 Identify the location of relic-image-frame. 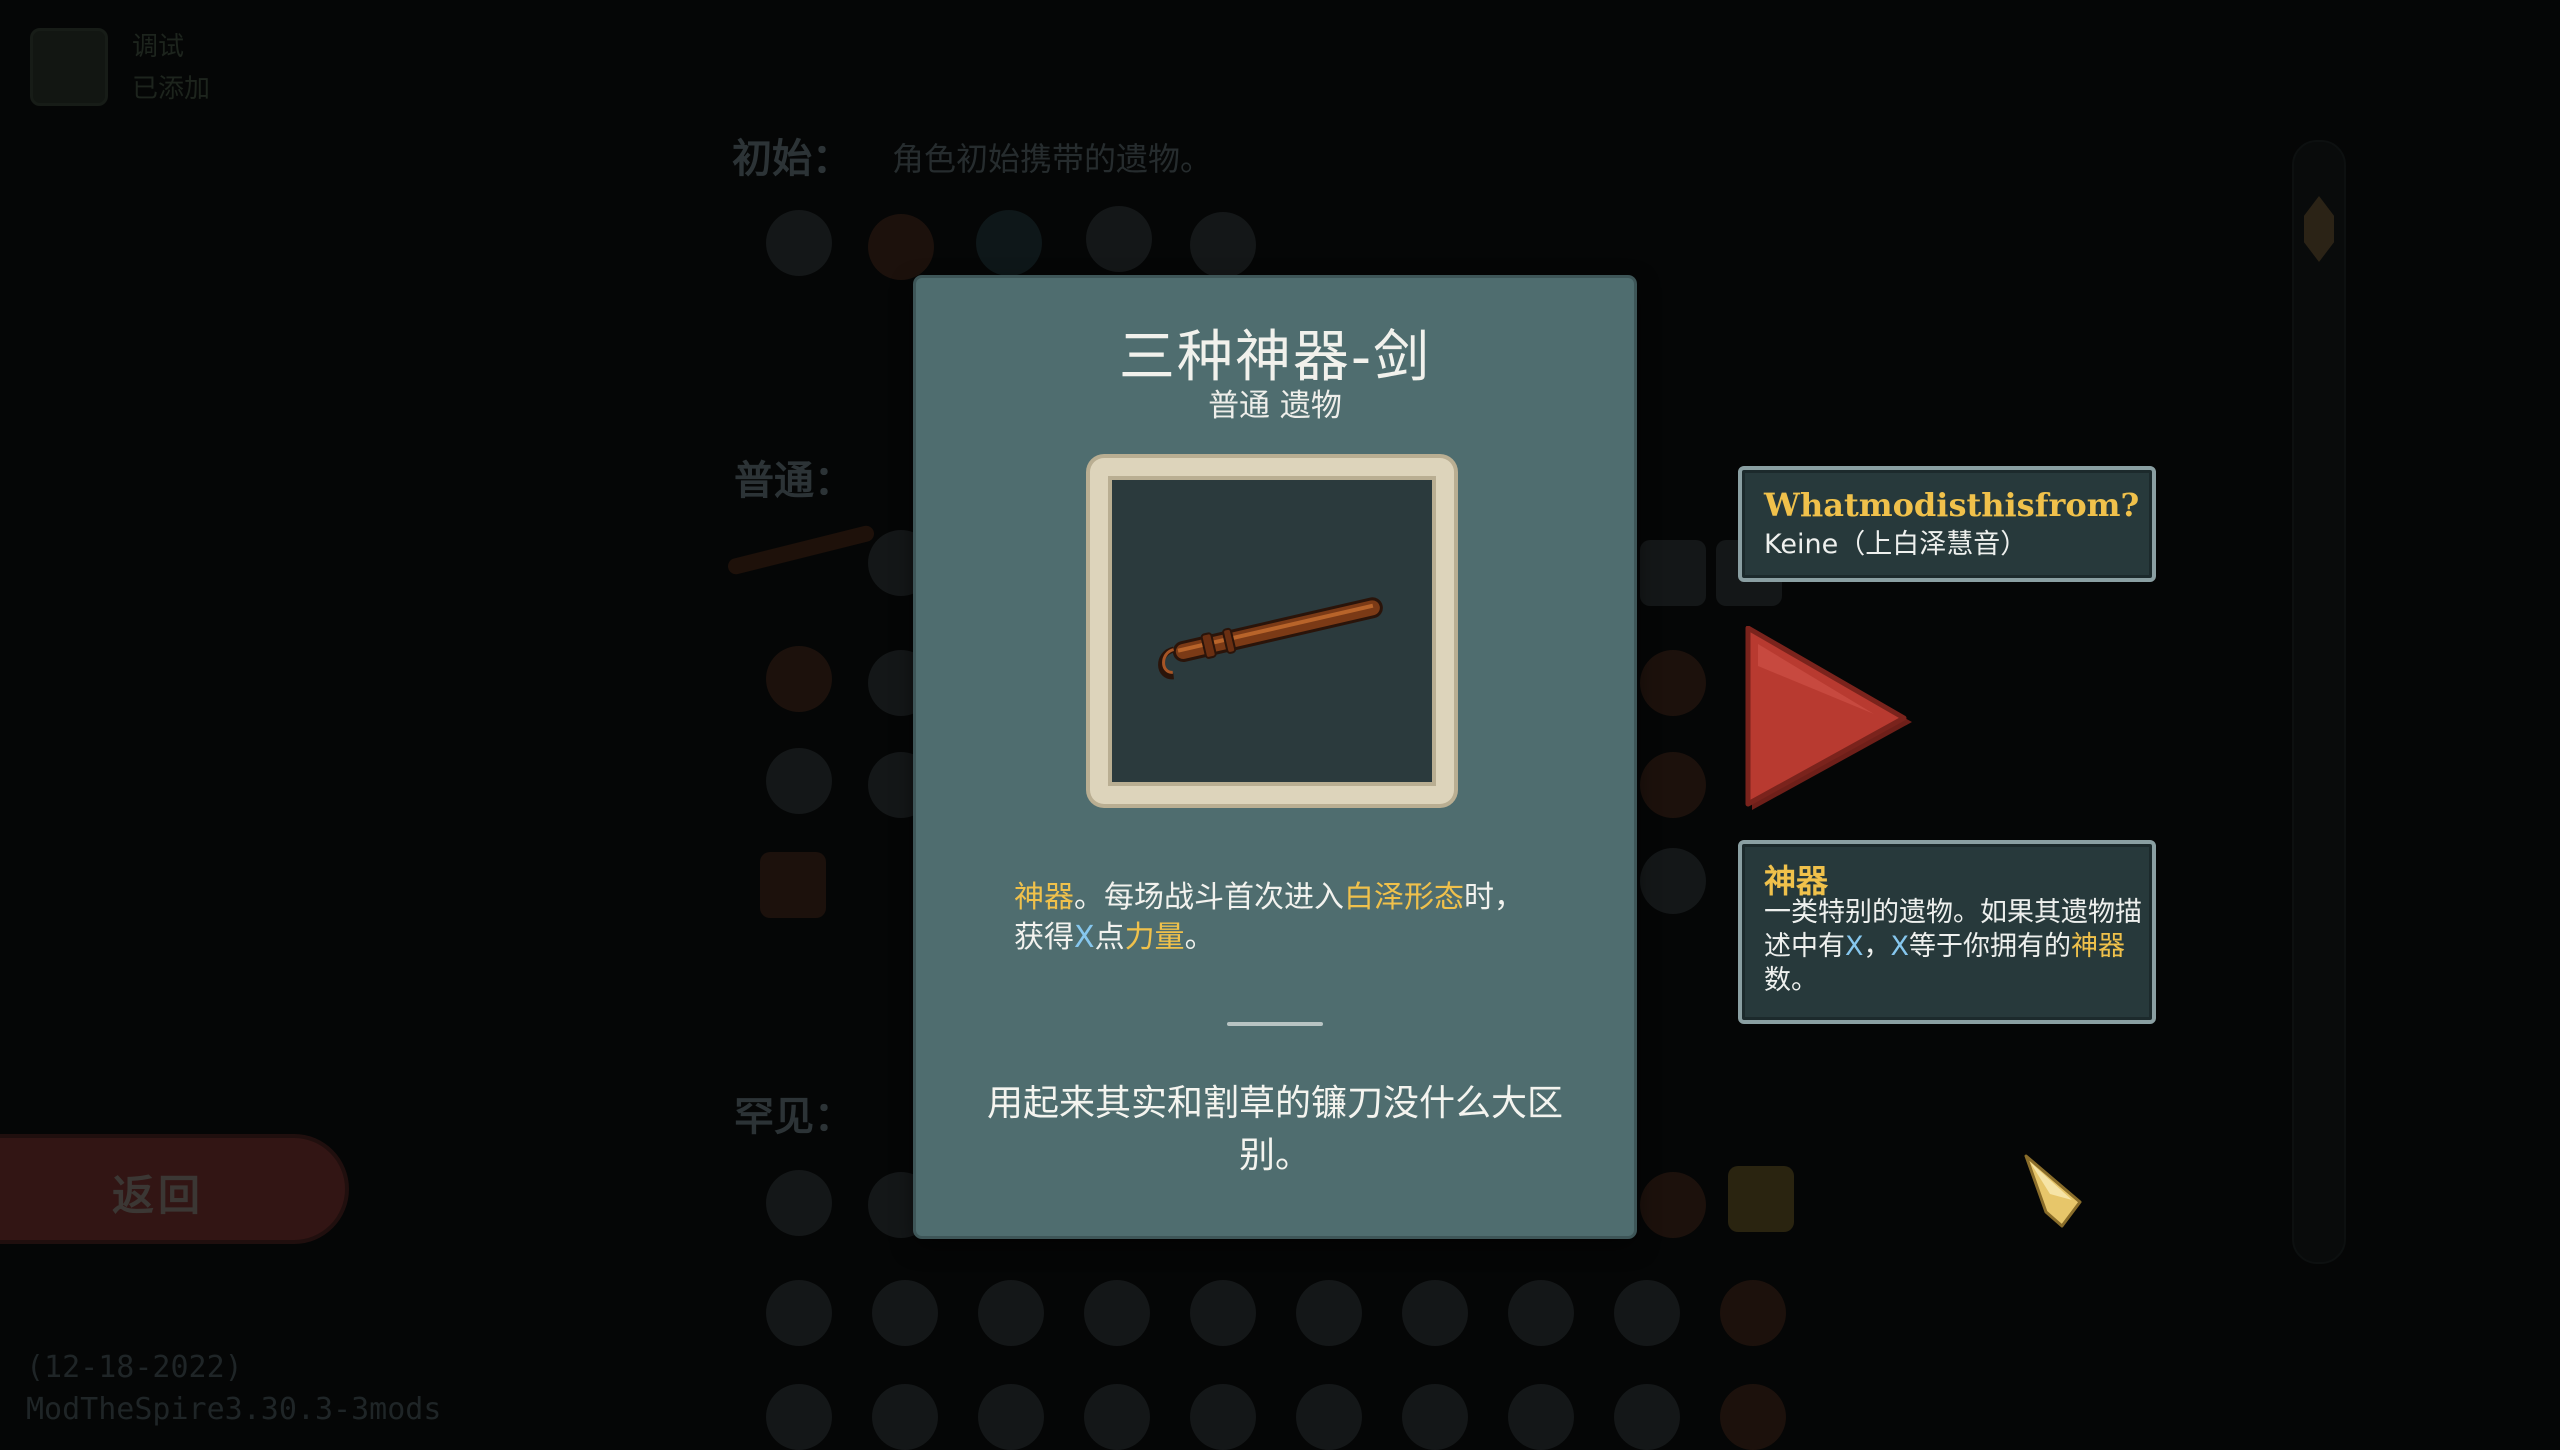
(1272, 631).